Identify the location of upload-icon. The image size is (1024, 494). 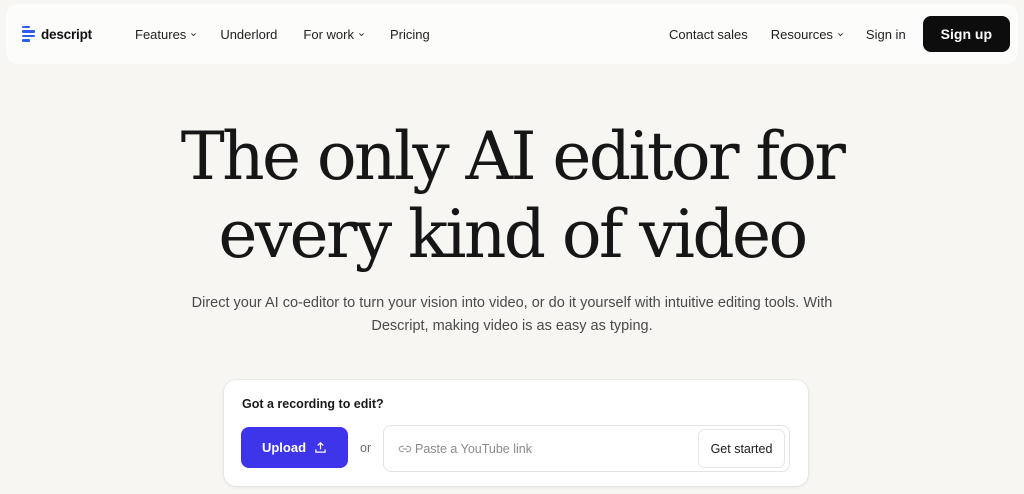
(320, 447).